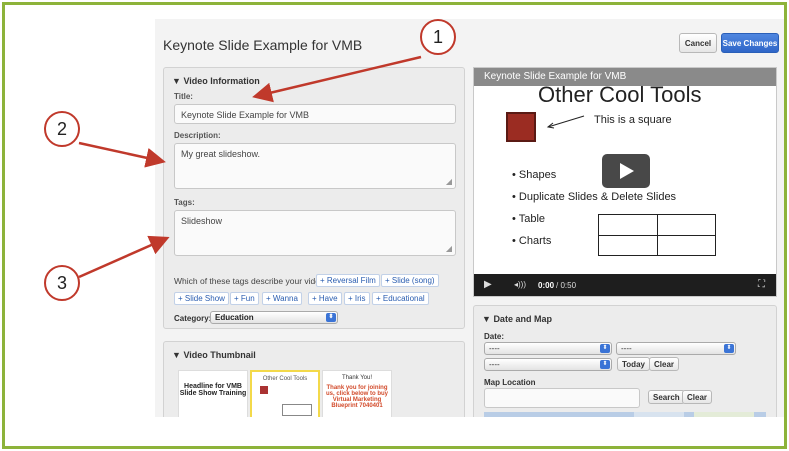 Image resolution: width=789 pixels, height=451 pixels. What do you see at coordinates (438, 37) in the screenshot?
I see `callout-number-1: 1` at bounding box center [438, 37].